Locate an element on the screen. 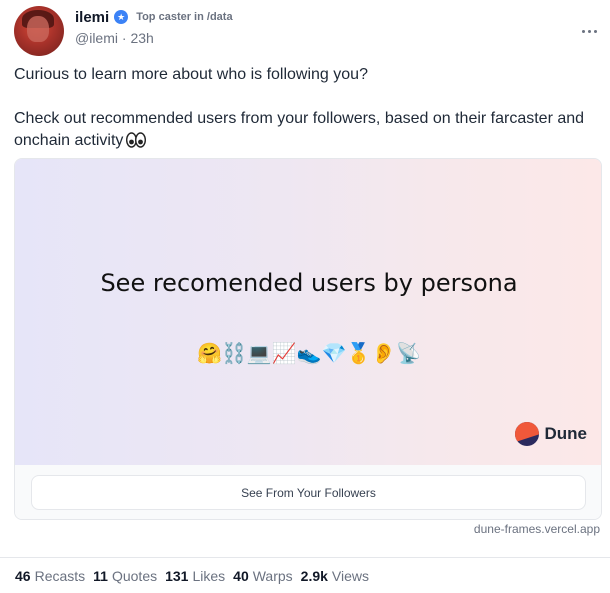 Image resolution: width=610 pixels, height=593 pixels. stat-count: 46 is located at coordinates (23, 576).